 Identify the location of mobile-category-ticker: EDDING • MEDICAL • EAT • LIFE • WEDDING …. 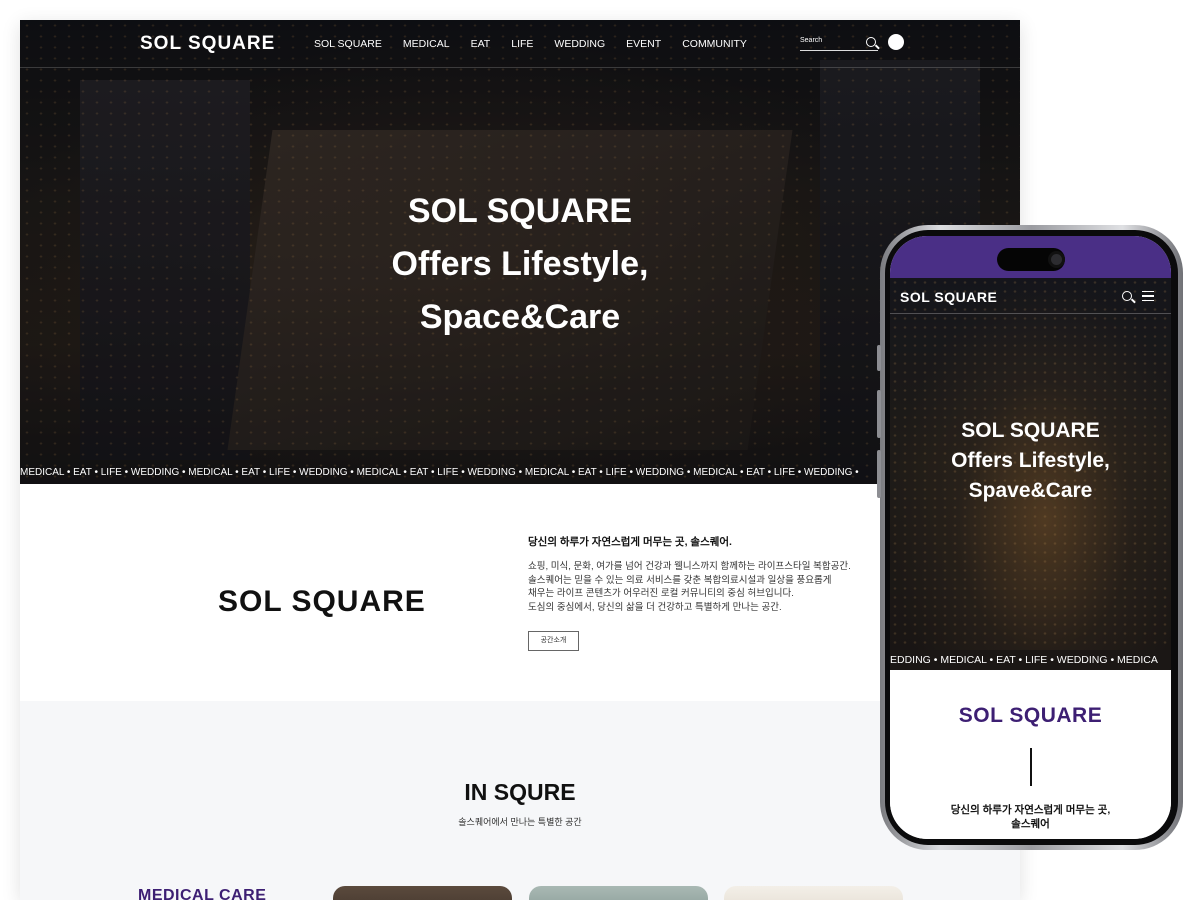
(1030, 660).